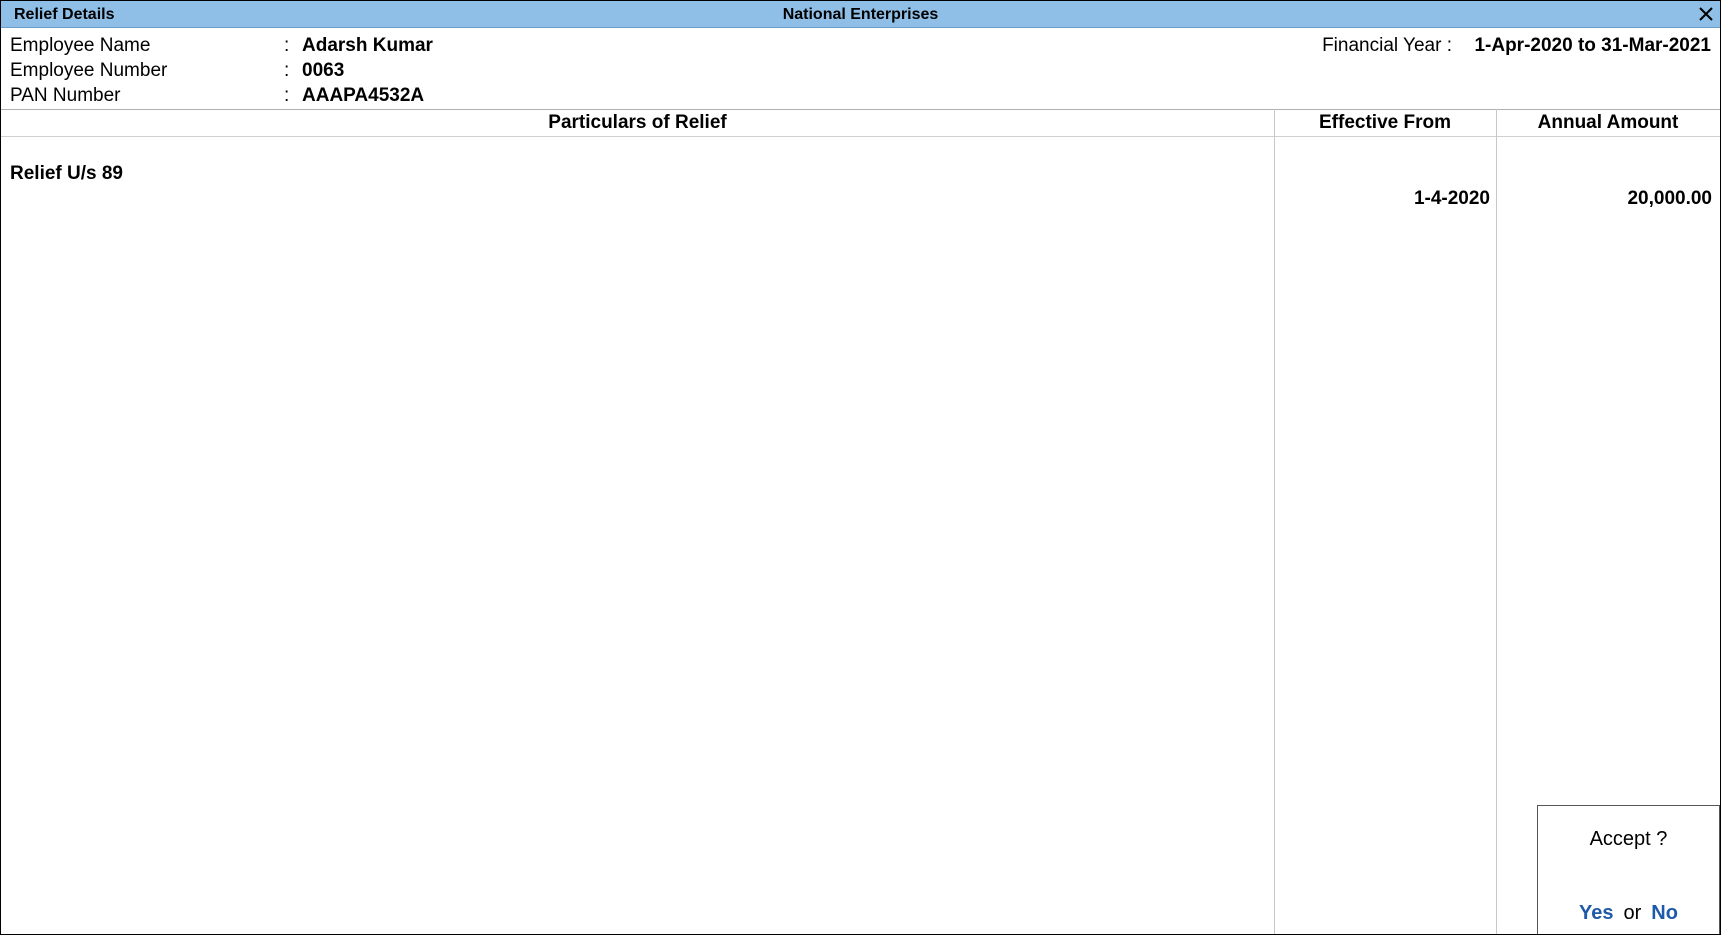 This screenshot has height=935, width=1721. I want to click on close-button, so click(1706, 14).